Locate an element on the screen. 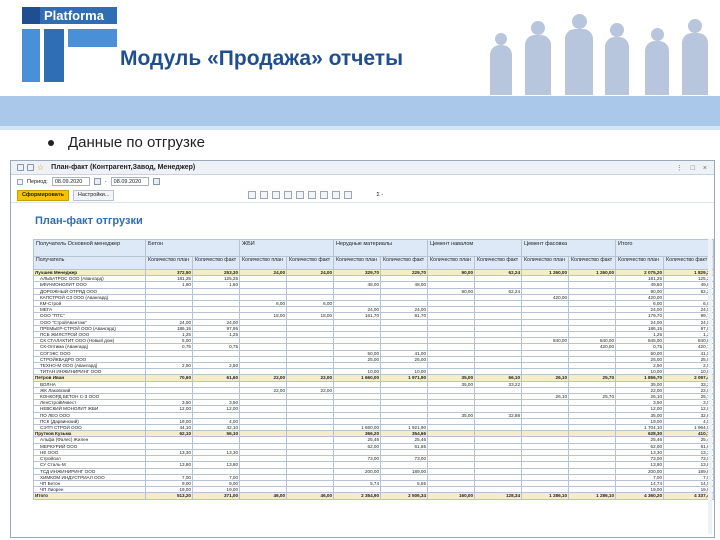  generate-button: Сформировать is located at coordinates (43, 195).